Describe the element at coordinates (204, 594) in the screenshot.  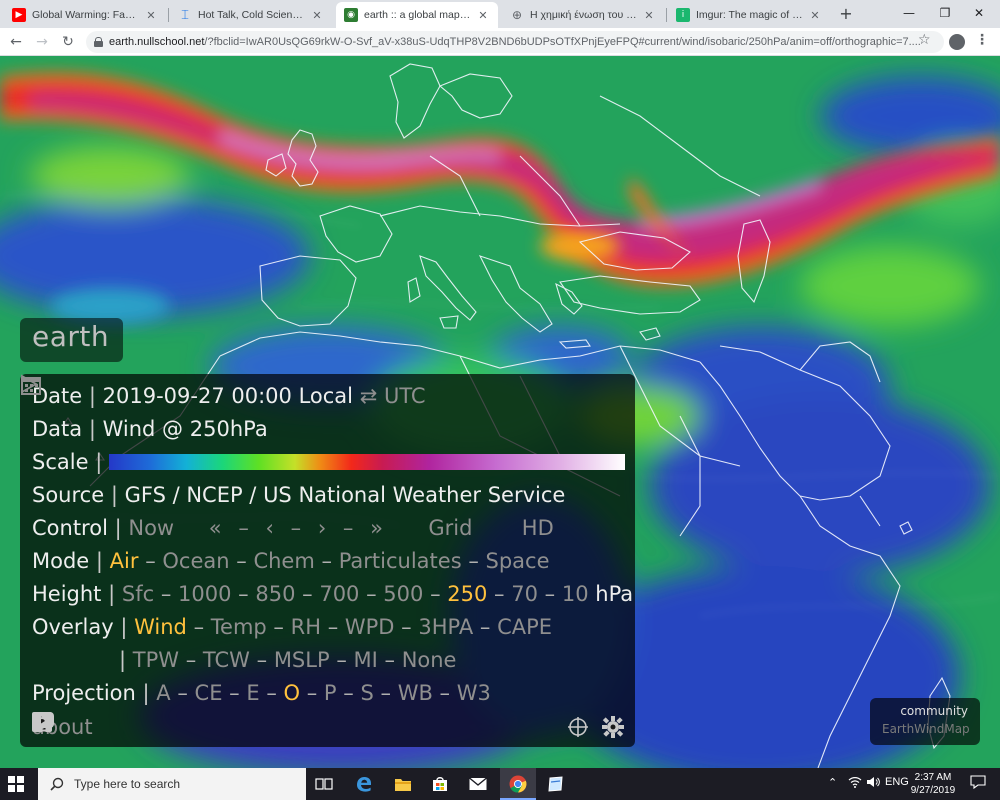
I see `height-1000: 1000` at that location.